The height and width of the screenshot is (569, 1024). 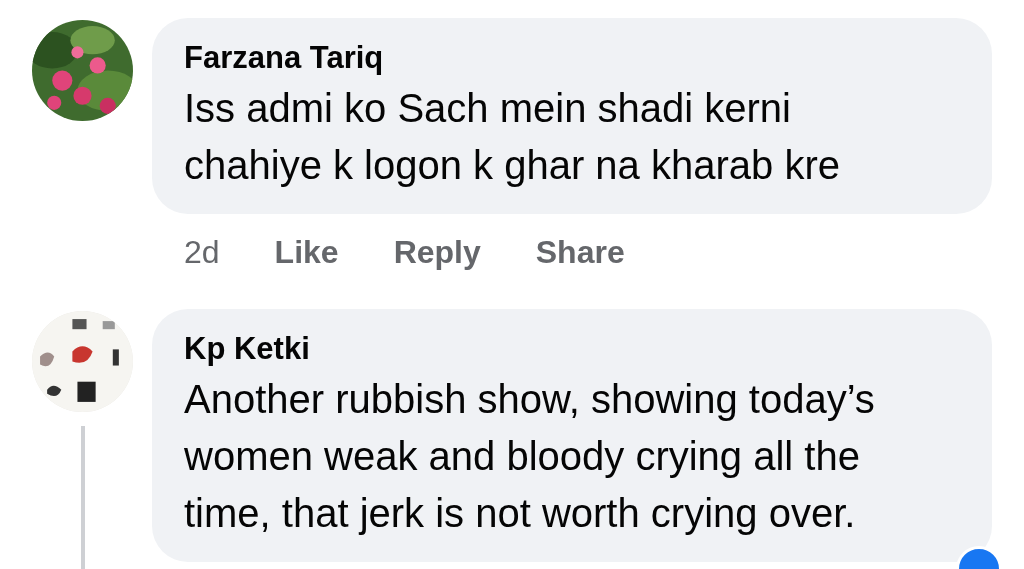 What do you see at coordinates (306, 252) in the screenshot?
I see `action-link: Like` at bounding box center [306, 252].